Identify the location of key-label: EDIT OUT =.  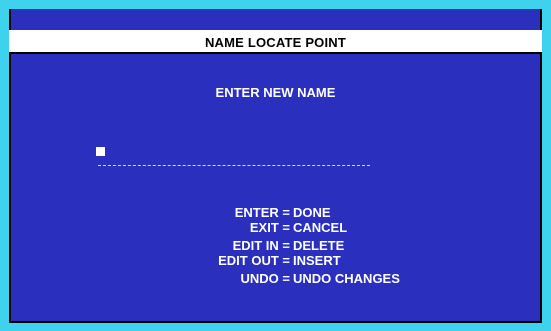
(254, 260).